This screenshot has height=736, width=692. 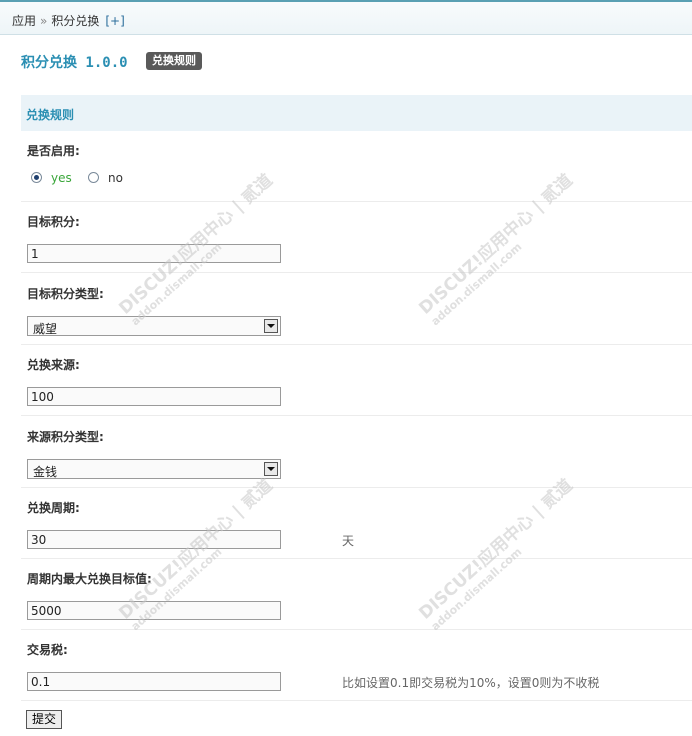 I want to click on max-per-period-label: 周期内最大兑换目标值:, so click(x=89, y=579).